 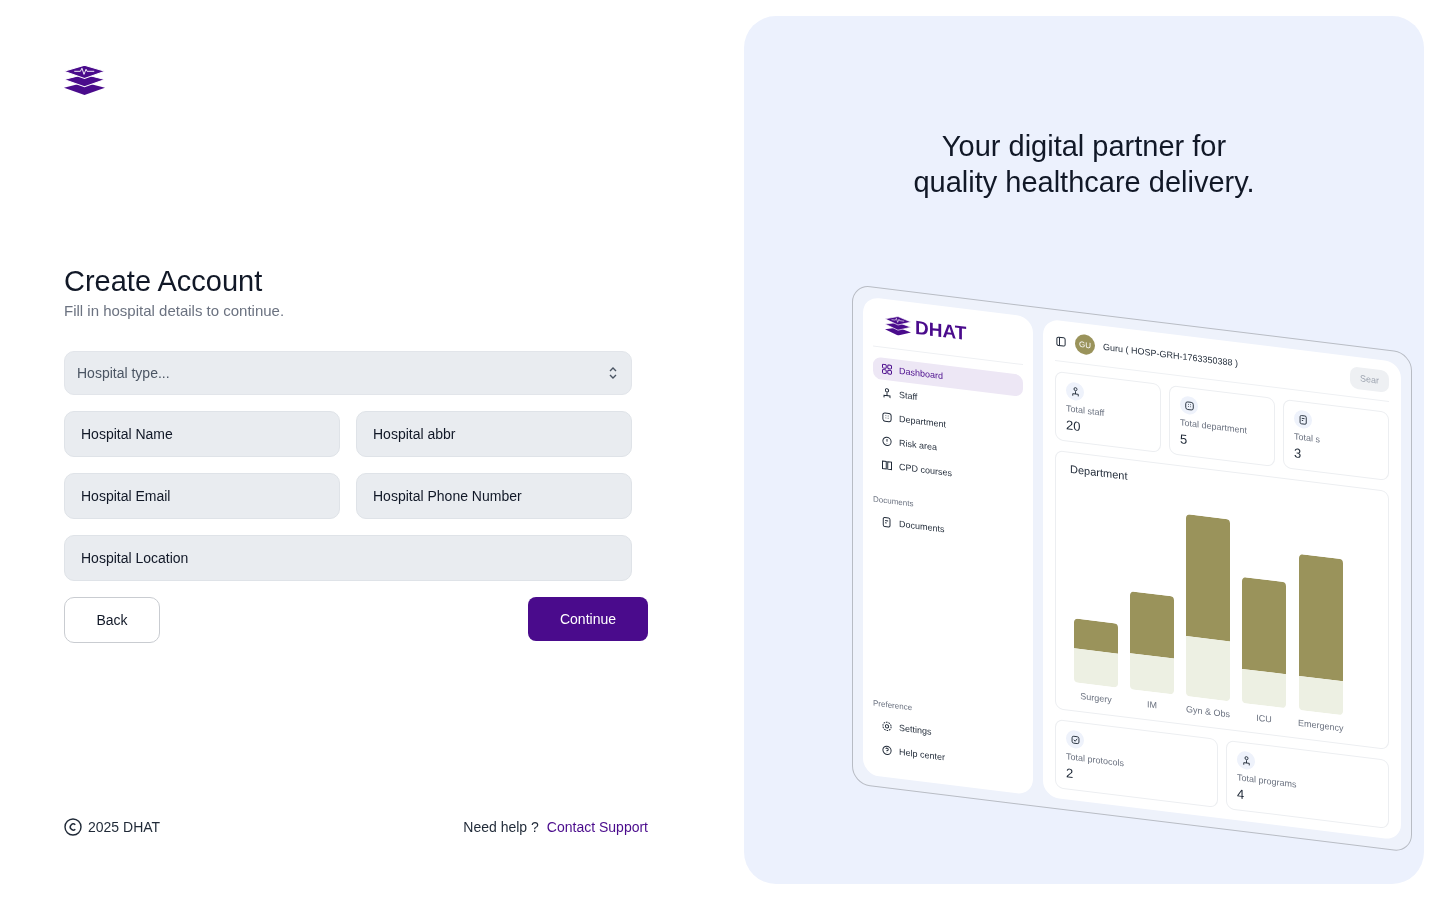 I want to click on book-icon, so click(x=887, y=465).